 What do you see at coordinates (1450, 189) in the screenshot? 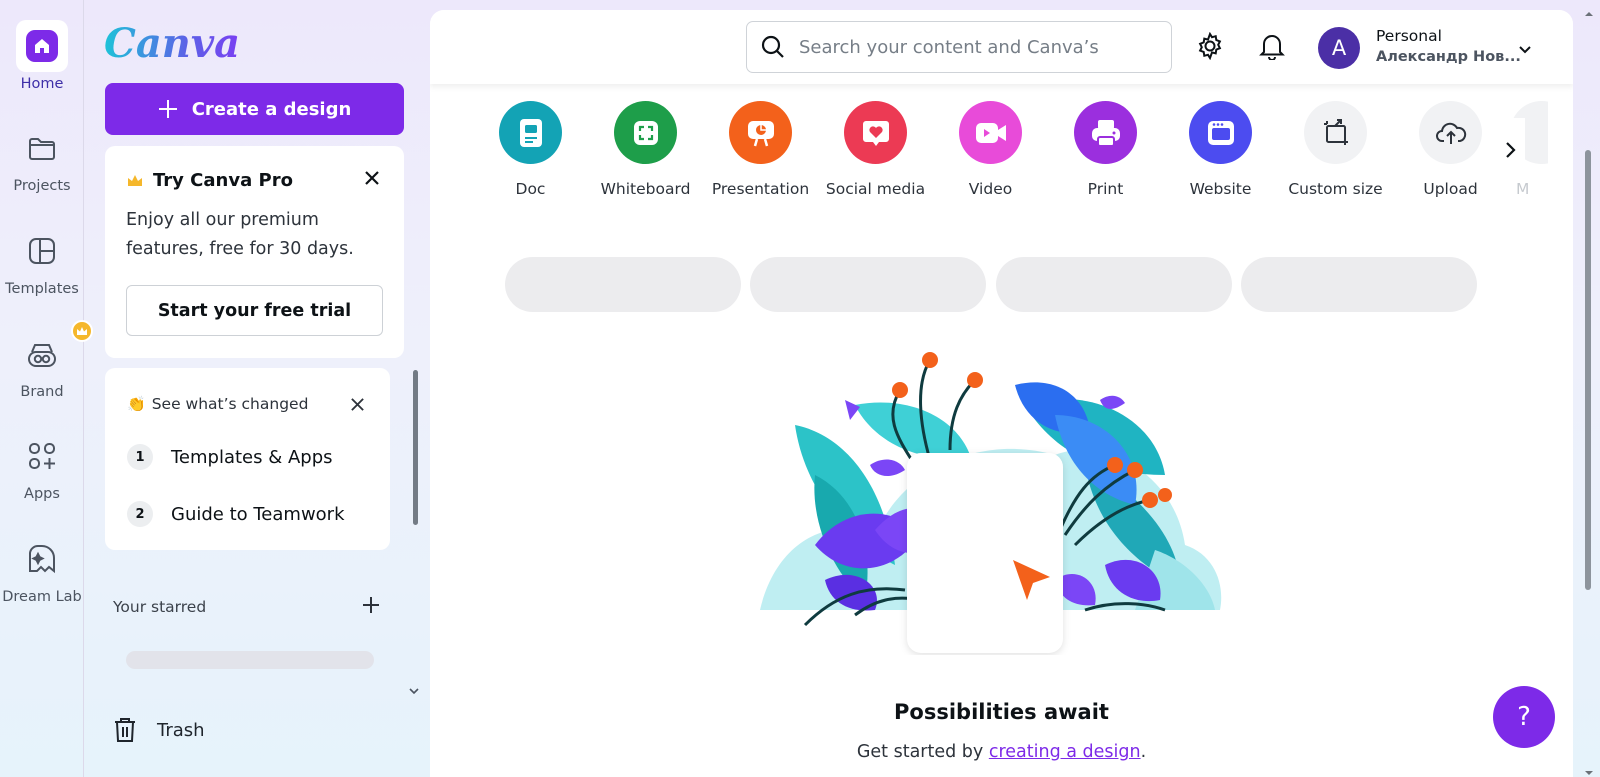
I see `design-type-label: Upload` at bounding box center [1450, 189].